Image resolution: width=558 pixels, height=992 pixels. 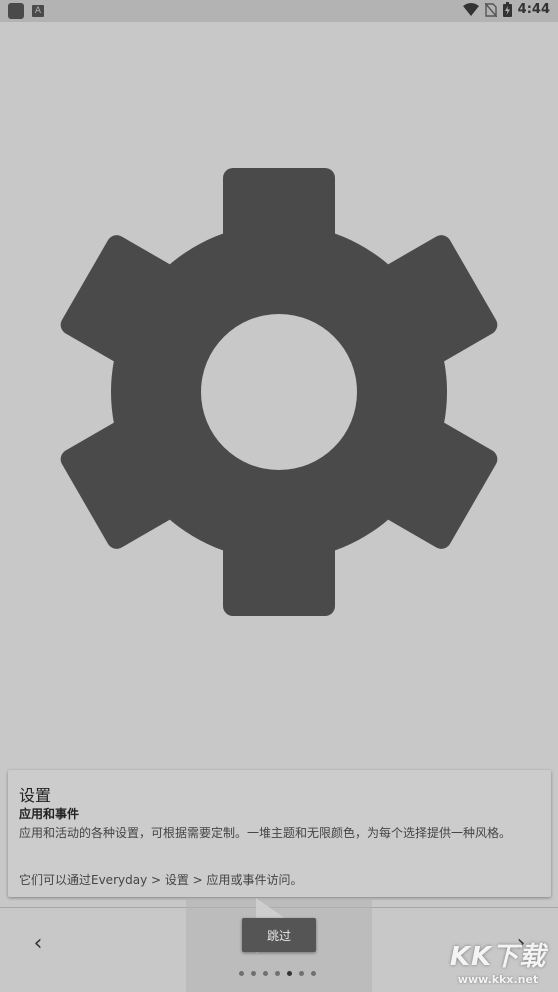 I want to click on no-sim-icon, so click(x=490, y=9).